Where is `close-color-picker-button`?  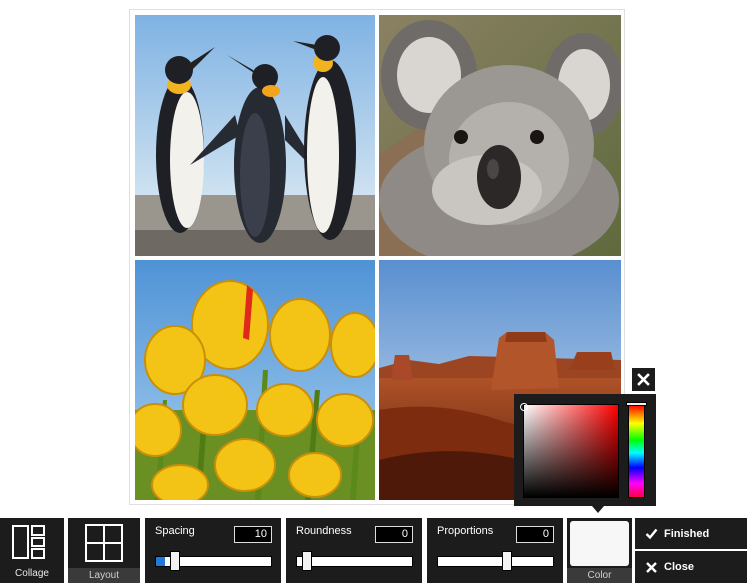
close-color-picker-button is located at coordinates (643, 379).